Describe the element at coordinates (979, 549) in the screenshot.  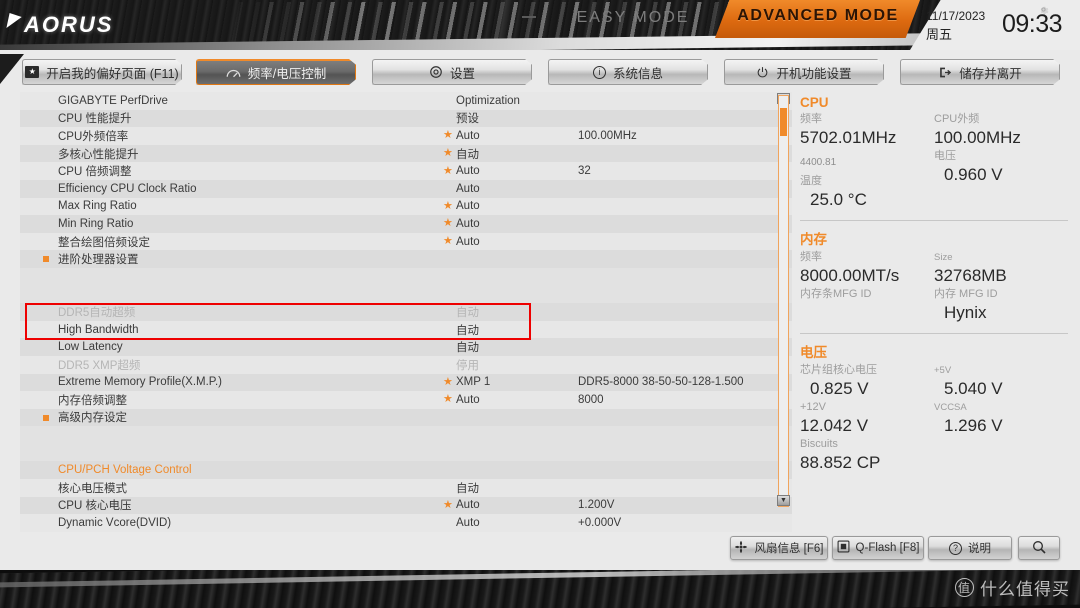
I see `help-label: 说明` at that location.